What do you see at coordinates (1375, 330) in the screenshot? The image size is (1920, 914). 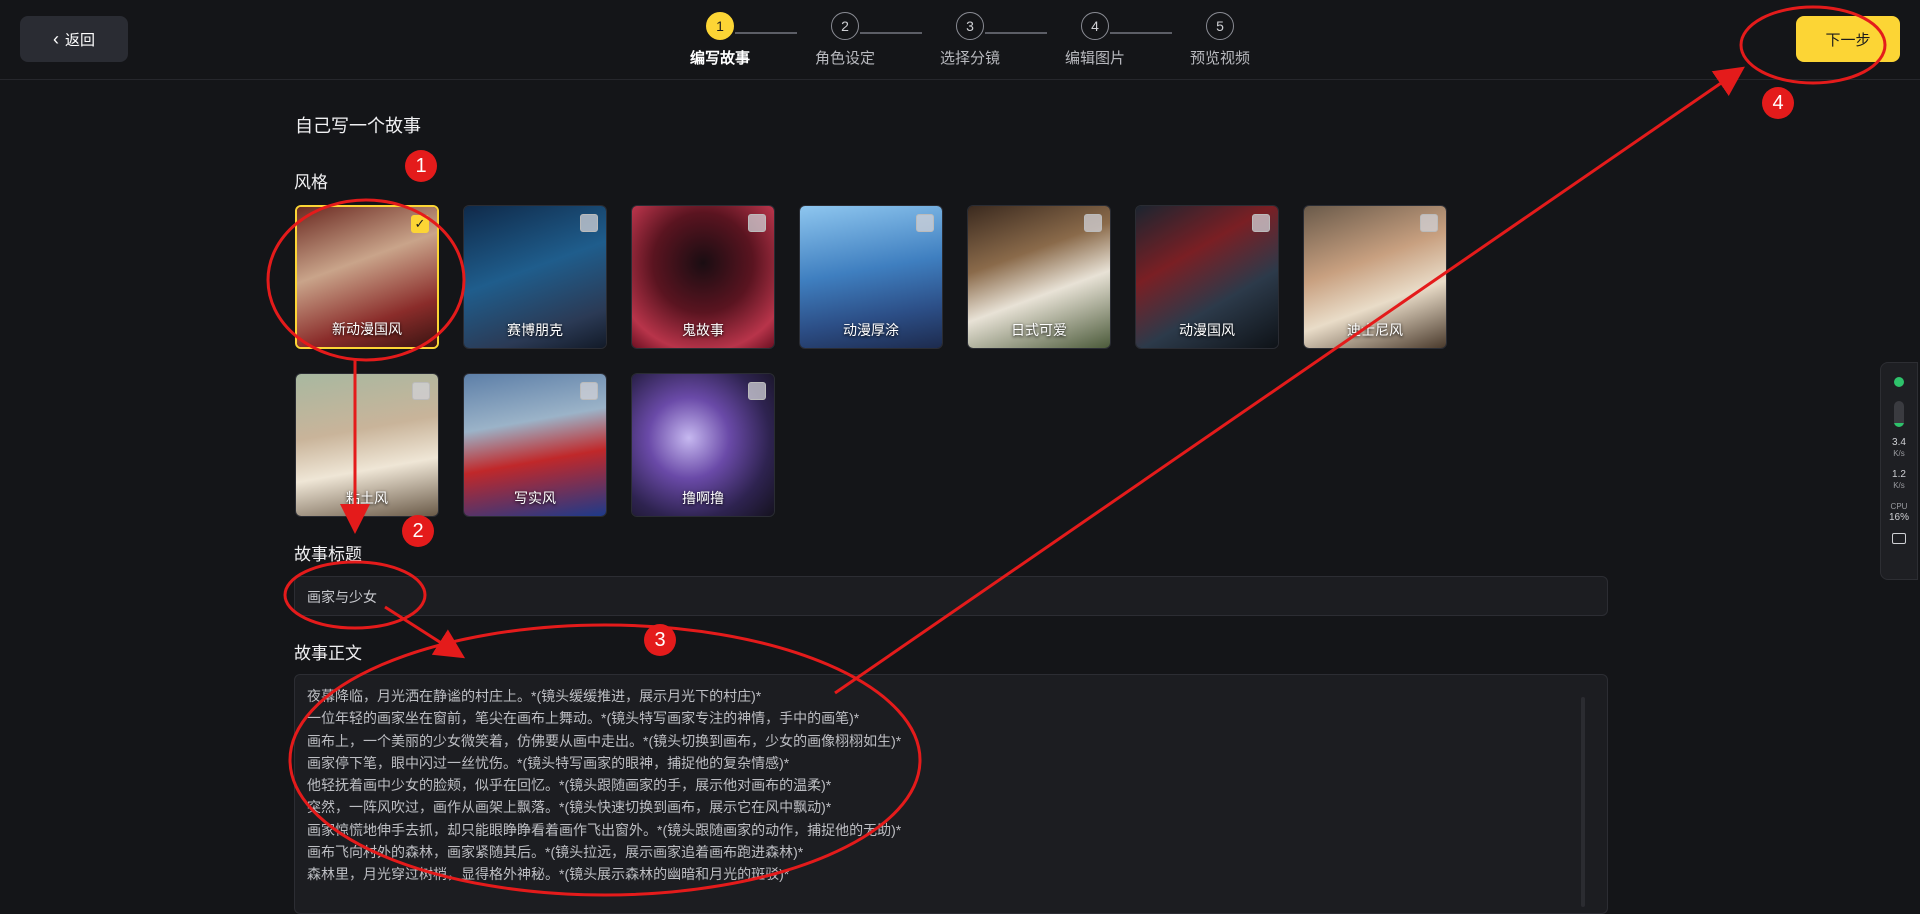 I see `style-name: 迪士尼风` at bounding box center [1375, 330].